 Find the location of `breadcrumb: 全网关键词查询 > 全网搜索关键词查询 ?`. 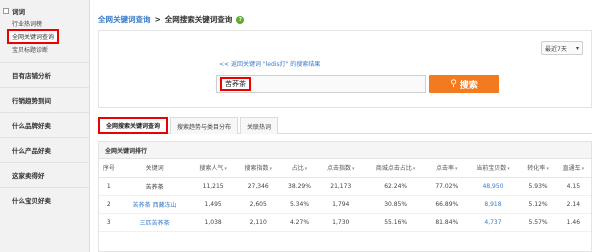

breadcrumb: 全网关键词查询 > 全网搜索关键词查询 ? is located at coordinates (171, 19).